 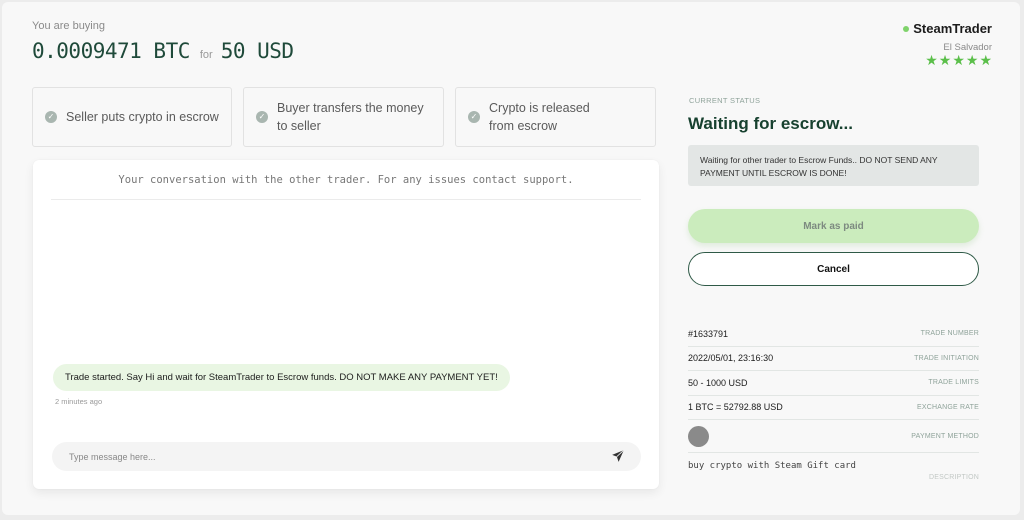 What do you see at coordinates (906, 28) in the screenshot?
I see `online-status-icon` at bounding box center [906, 28].